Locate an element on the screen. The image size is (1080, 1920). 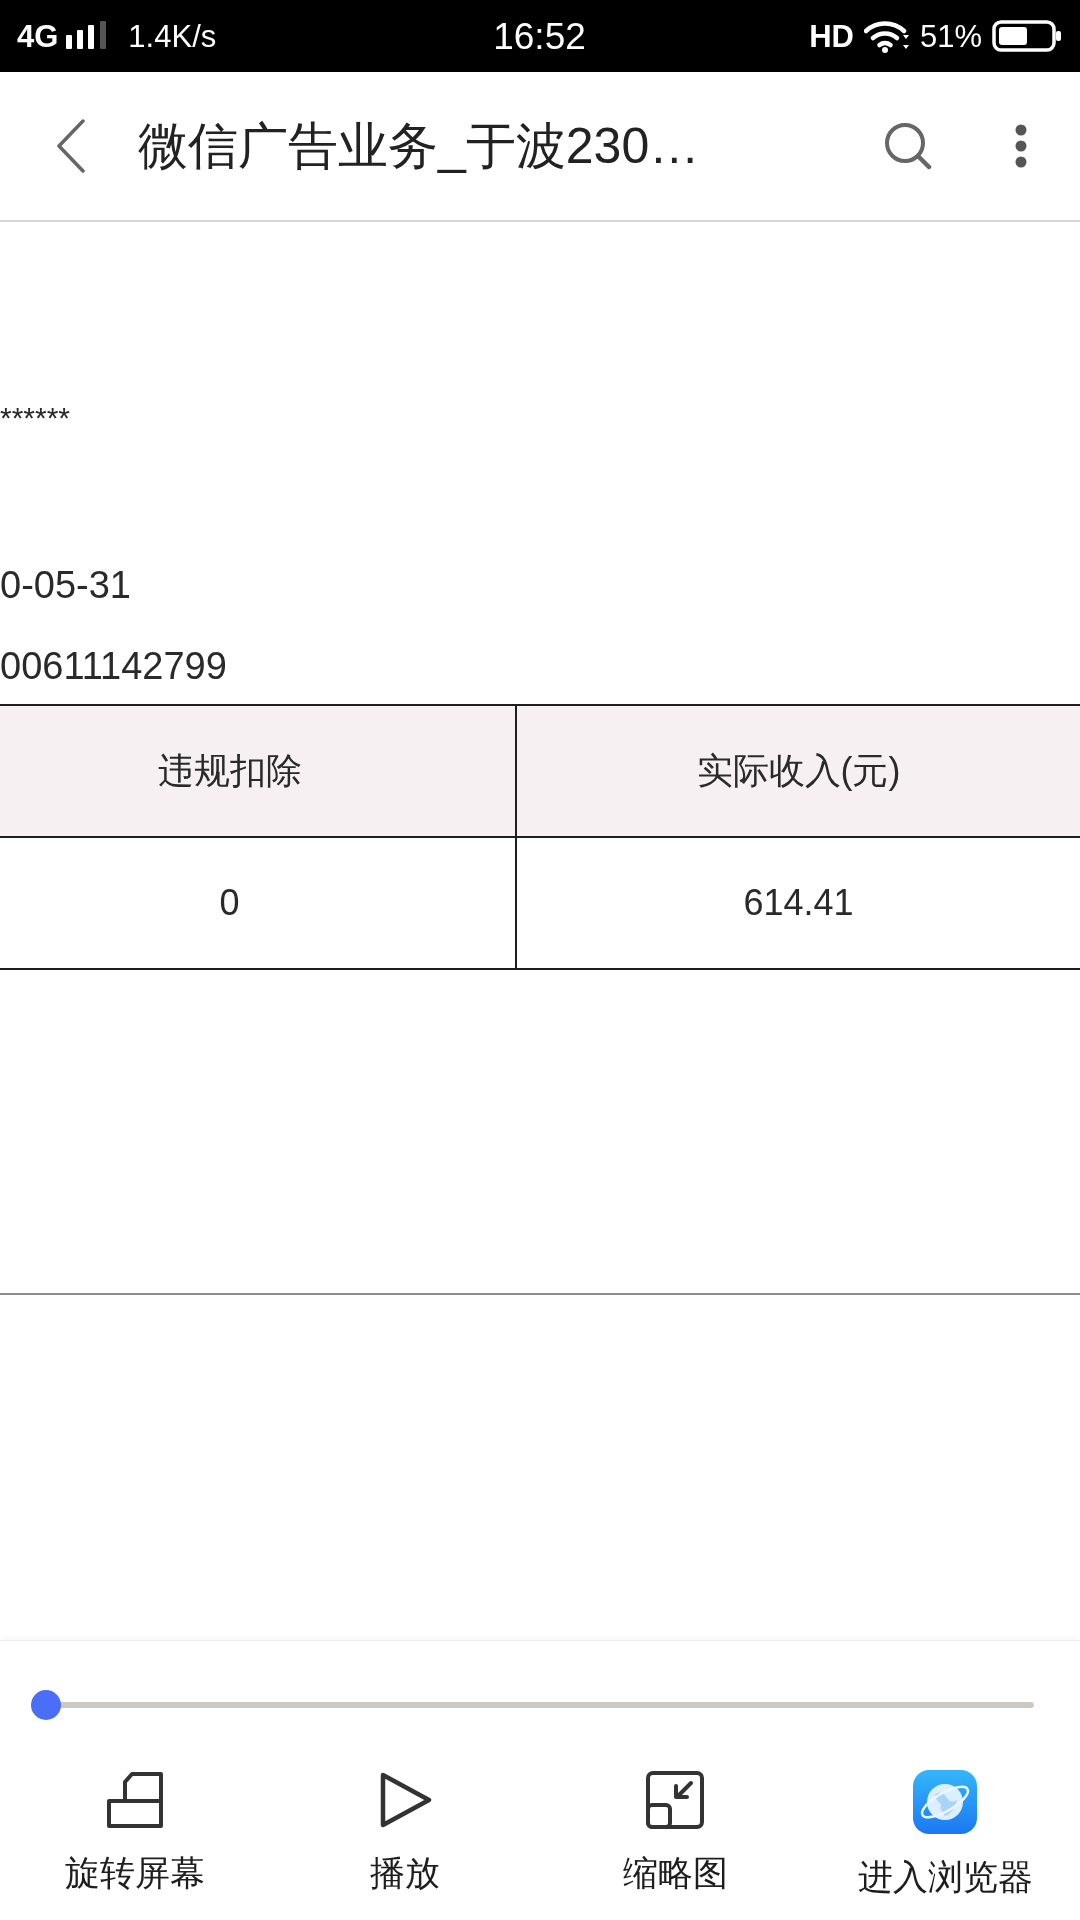
signal-bars-icon is located at coordinates (87, 36).